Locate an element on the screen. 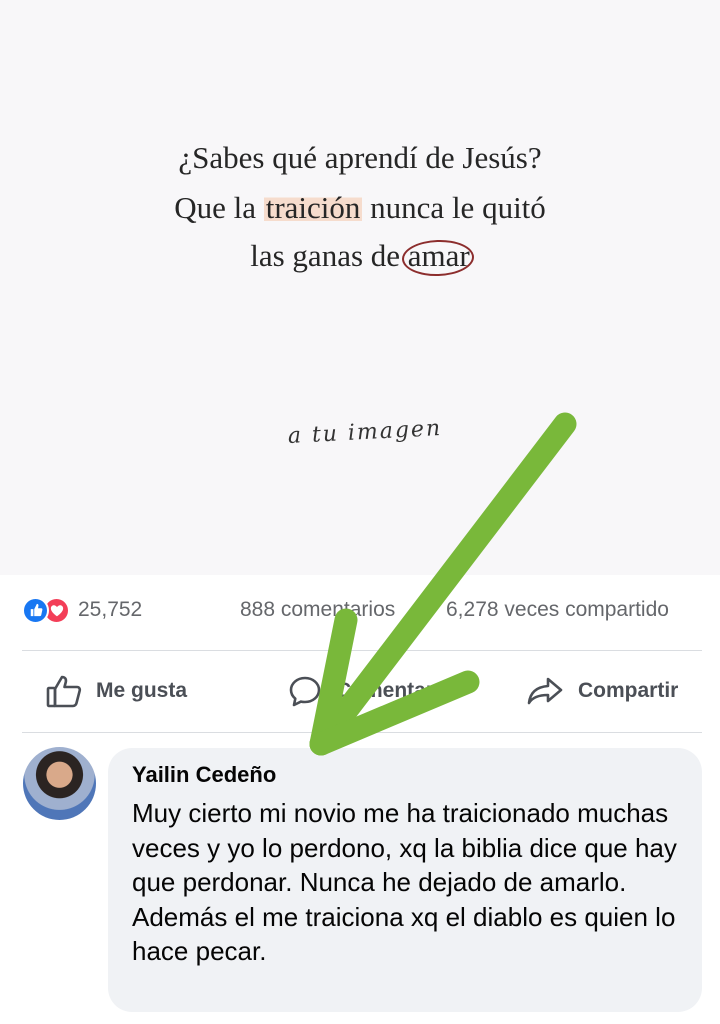 This screenshot has width=720, height=1024. quote-line-3-start: las ganas de is located at coordinates (329, 255).